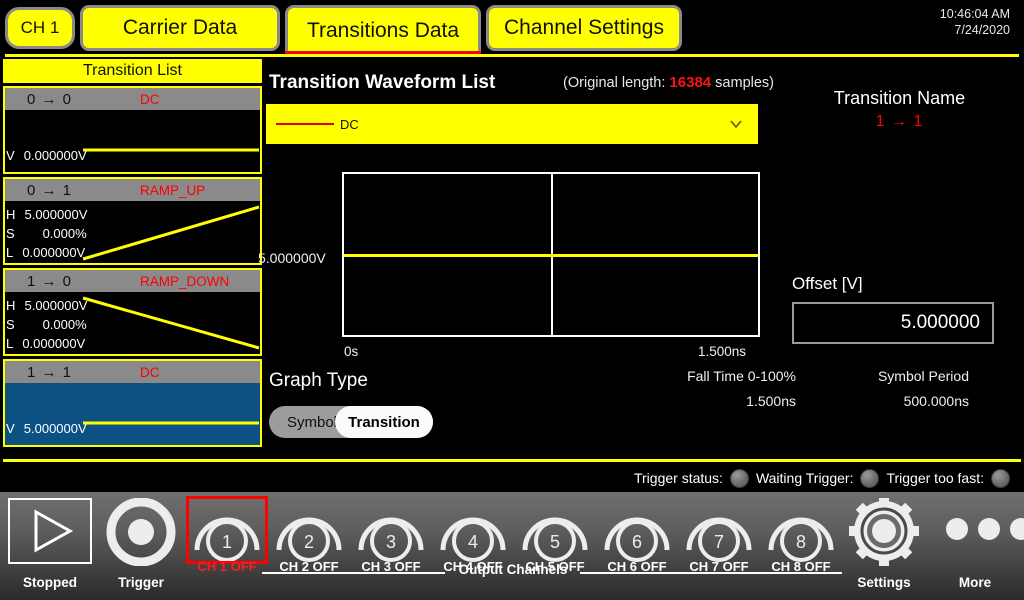 The image size is (1024, 600). I want to click on svg-text: 8, so click(801, 542).